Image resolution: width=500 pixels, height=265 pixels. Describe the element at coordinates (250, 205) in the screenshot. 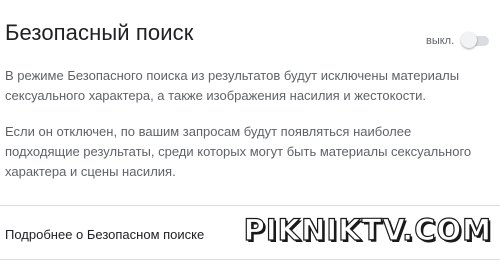

I see `divider` at that location.